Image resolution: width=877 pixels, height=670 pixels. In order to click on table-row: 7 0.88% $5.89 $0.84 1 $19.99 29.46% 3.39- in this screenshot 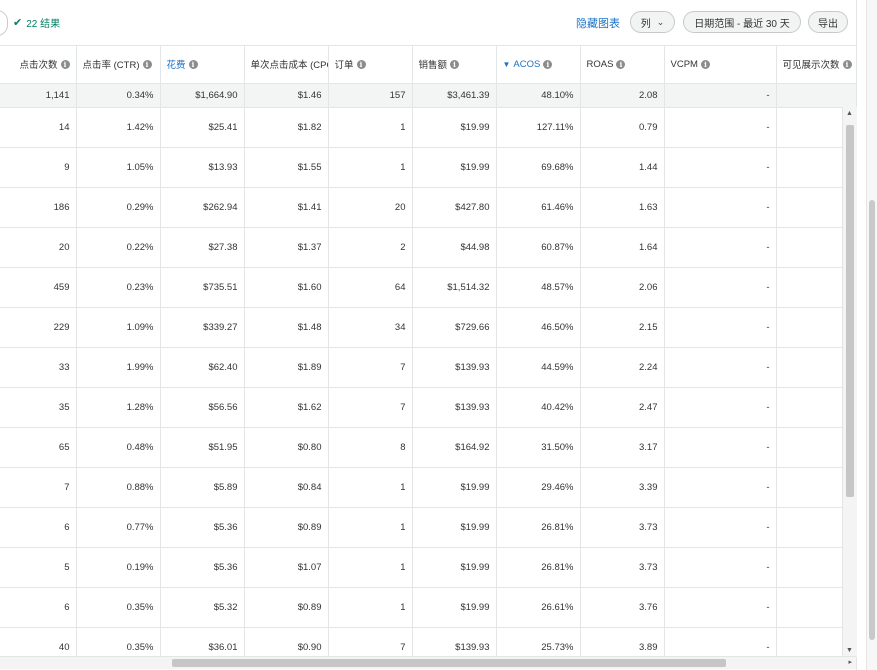, I will do `click(428, 487)`.